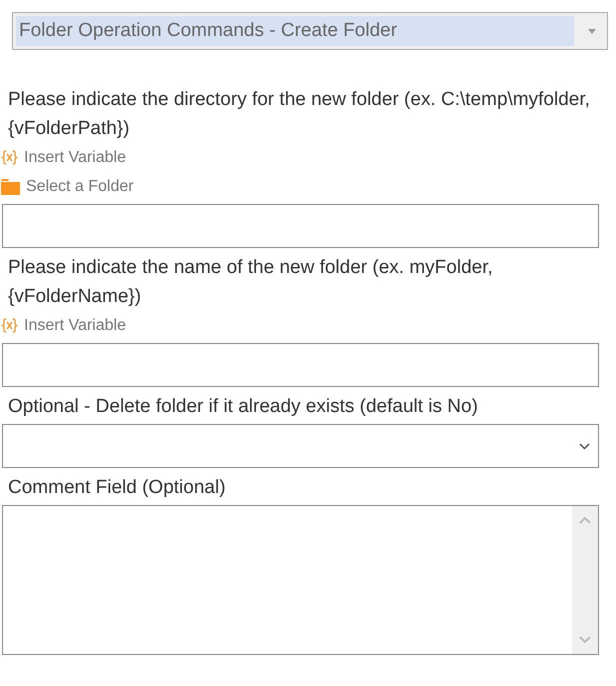 The image size is (616, 686). What do you see at coordinates (10, 186) in the screenshot?
I see `folder-icon` at bounding box center [10, 186].